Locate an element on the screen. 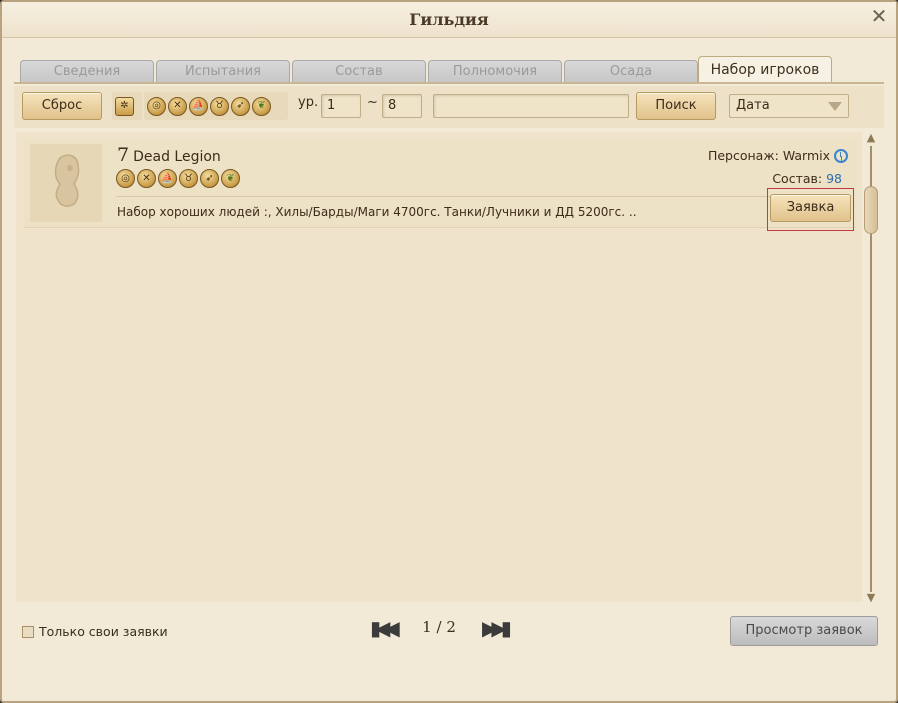 This screenshot has width=898, height=703. chevron-down-icon is located at coordinates (835, 106).